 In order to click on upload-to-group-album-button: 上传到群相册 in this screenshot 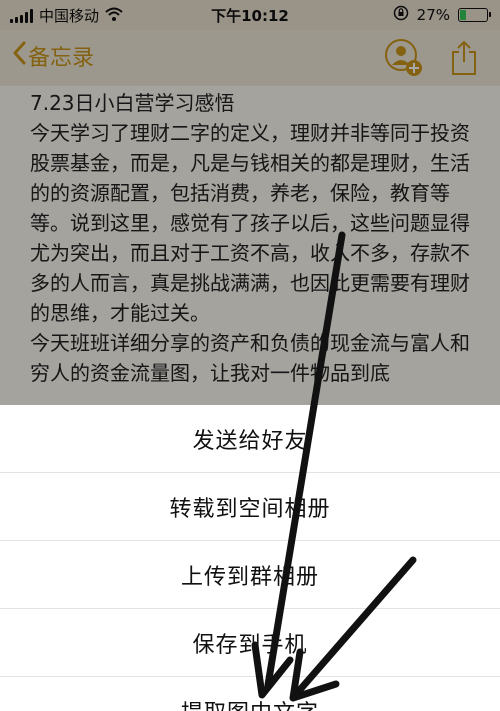, I will do `click(250, 575)`.